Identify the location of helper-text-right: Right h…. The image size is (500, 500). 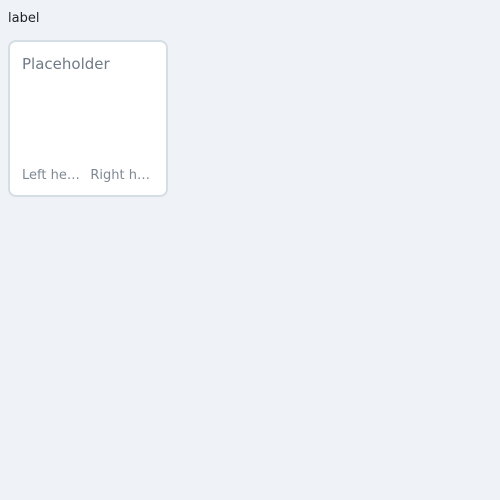
(120, 175).